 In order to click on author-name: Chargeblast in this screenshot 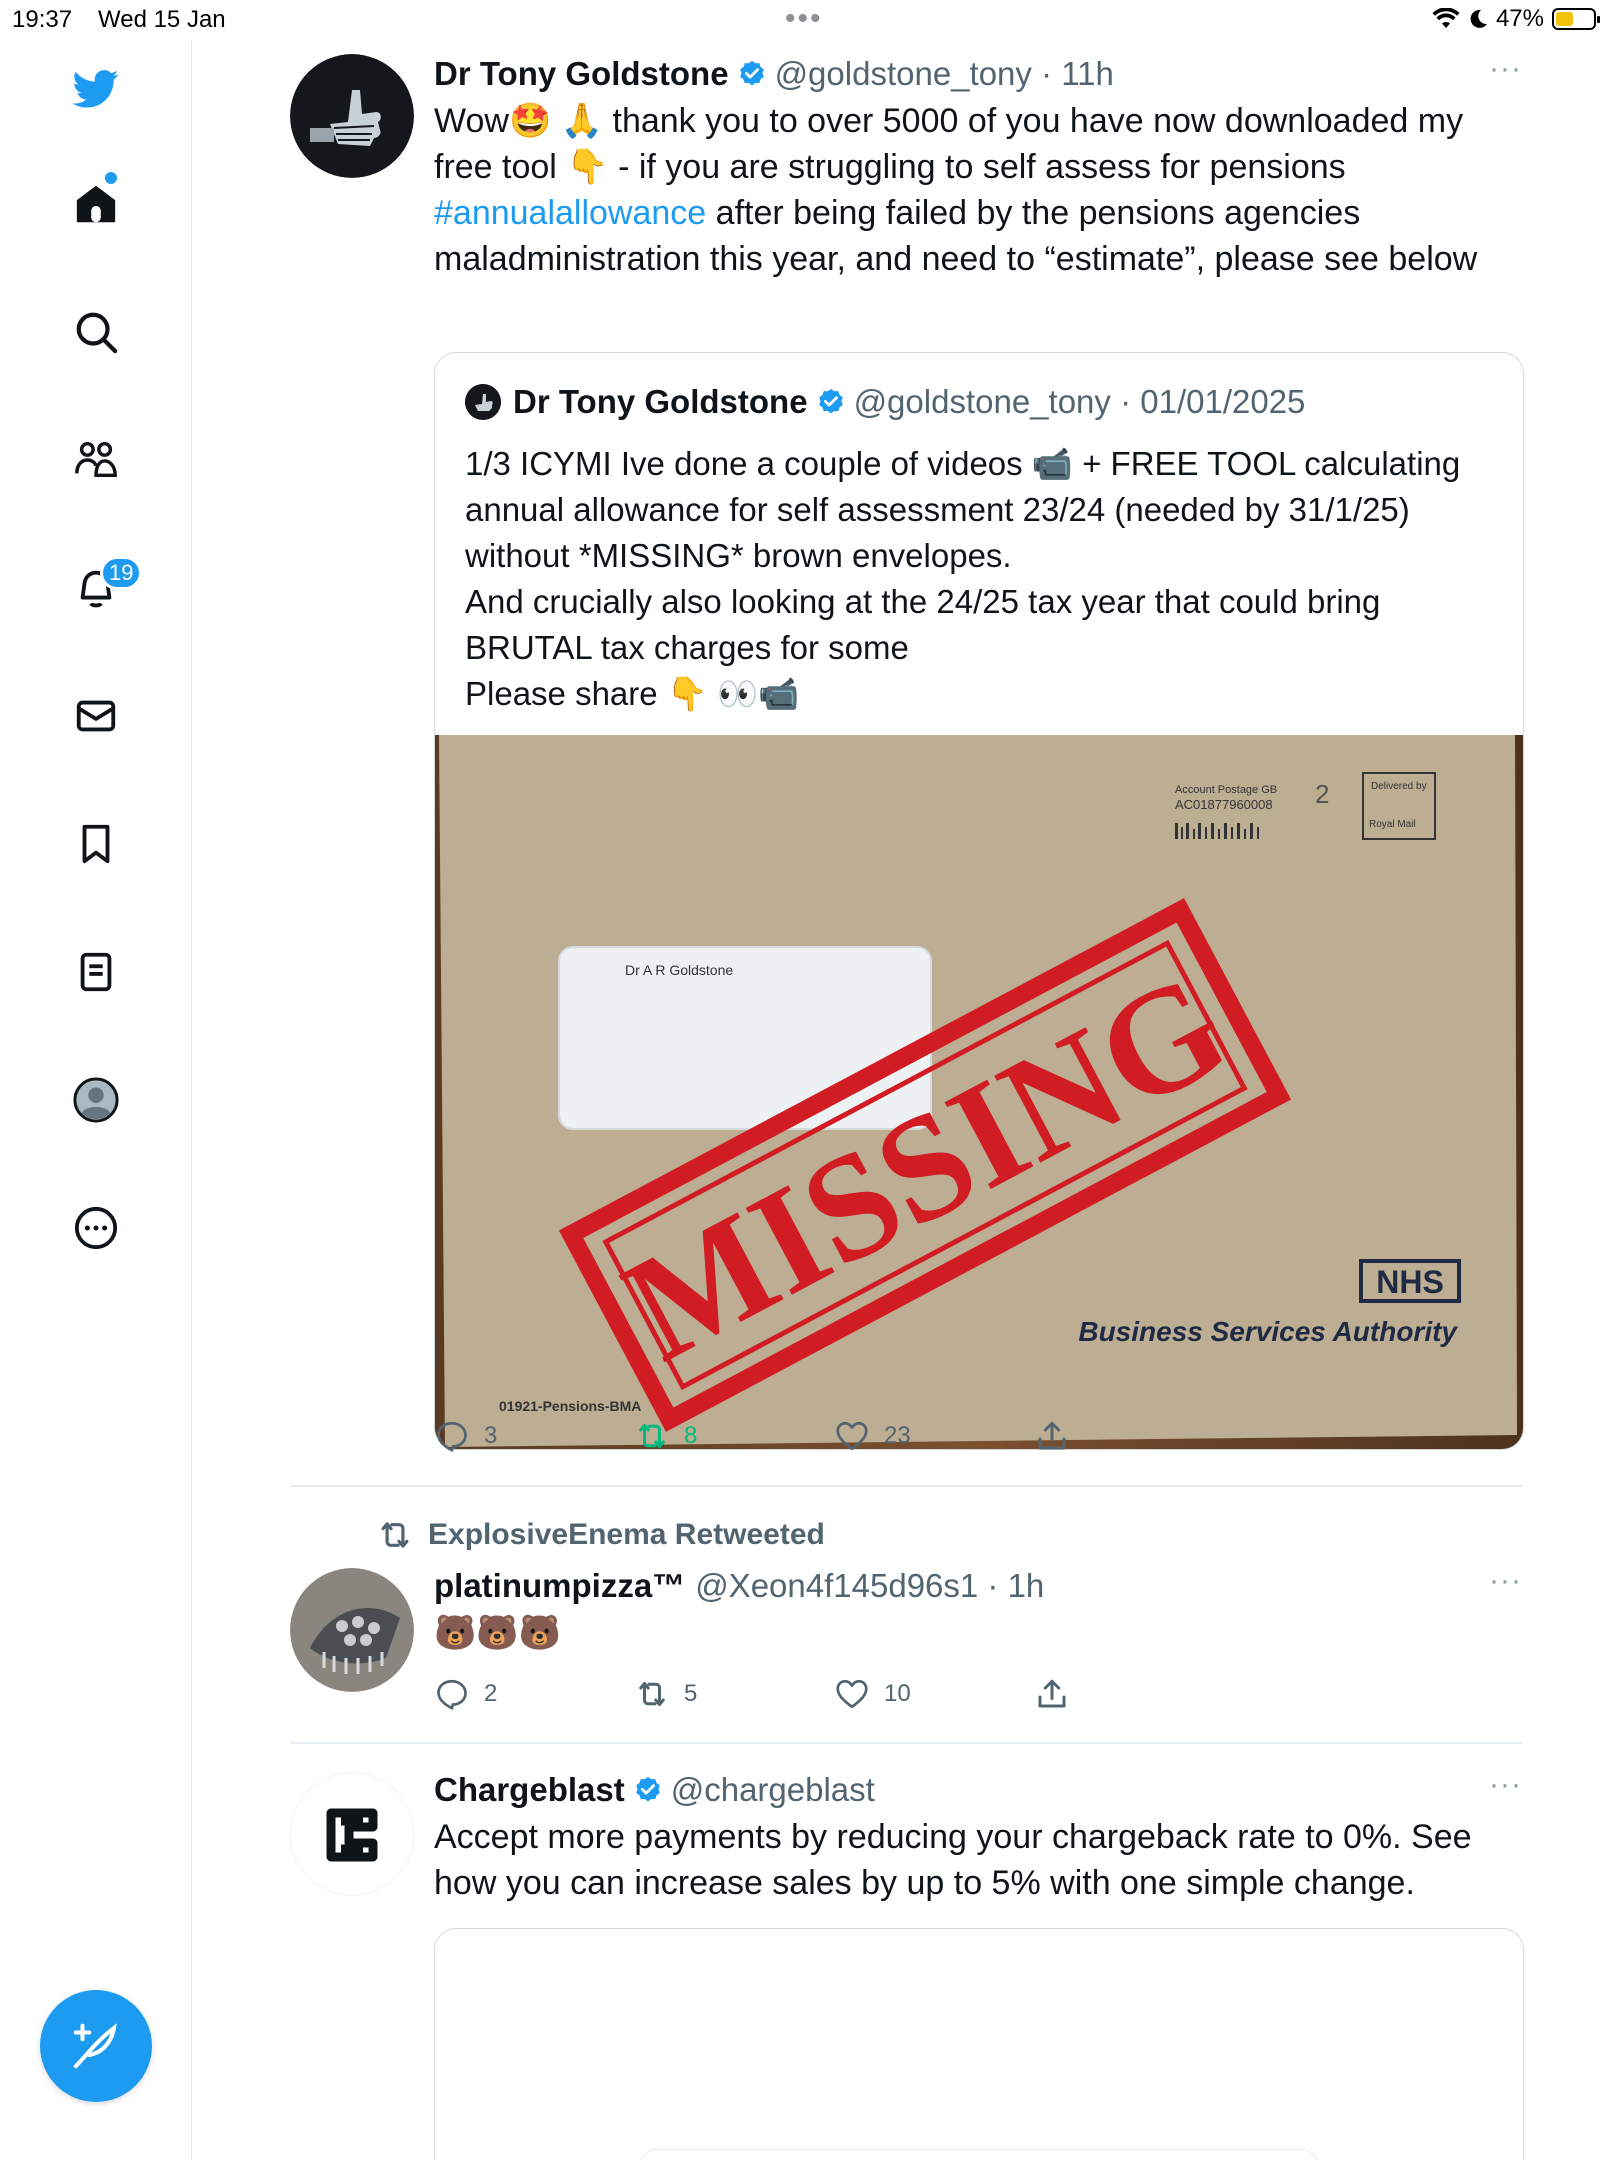, I will do `click(529, 1790)`.